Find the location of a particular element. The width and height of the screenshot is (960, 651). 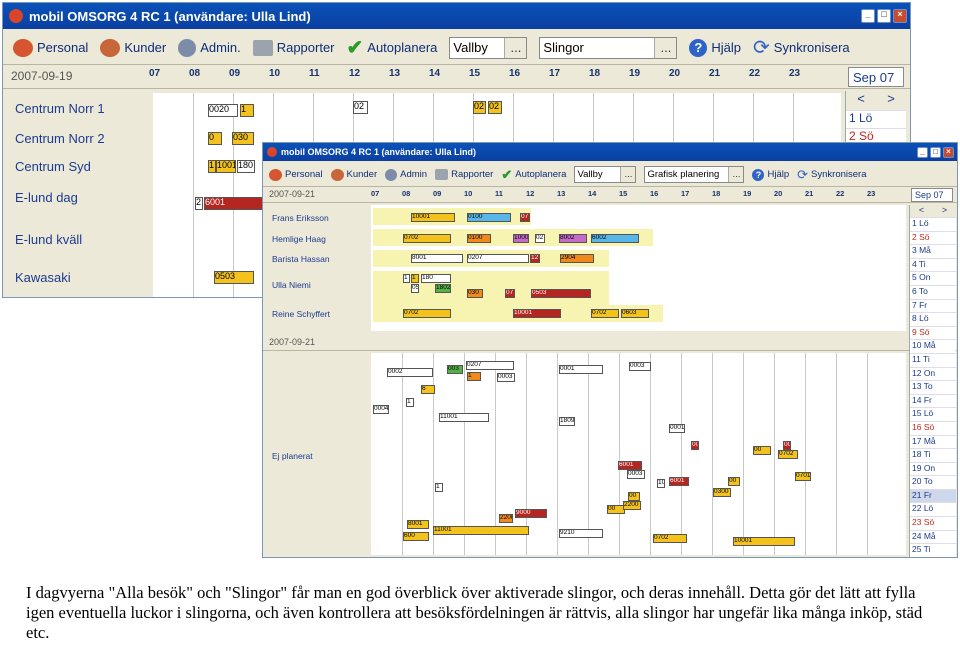

route-row-label: E-lund kväll is located at coordinates (48, 239).